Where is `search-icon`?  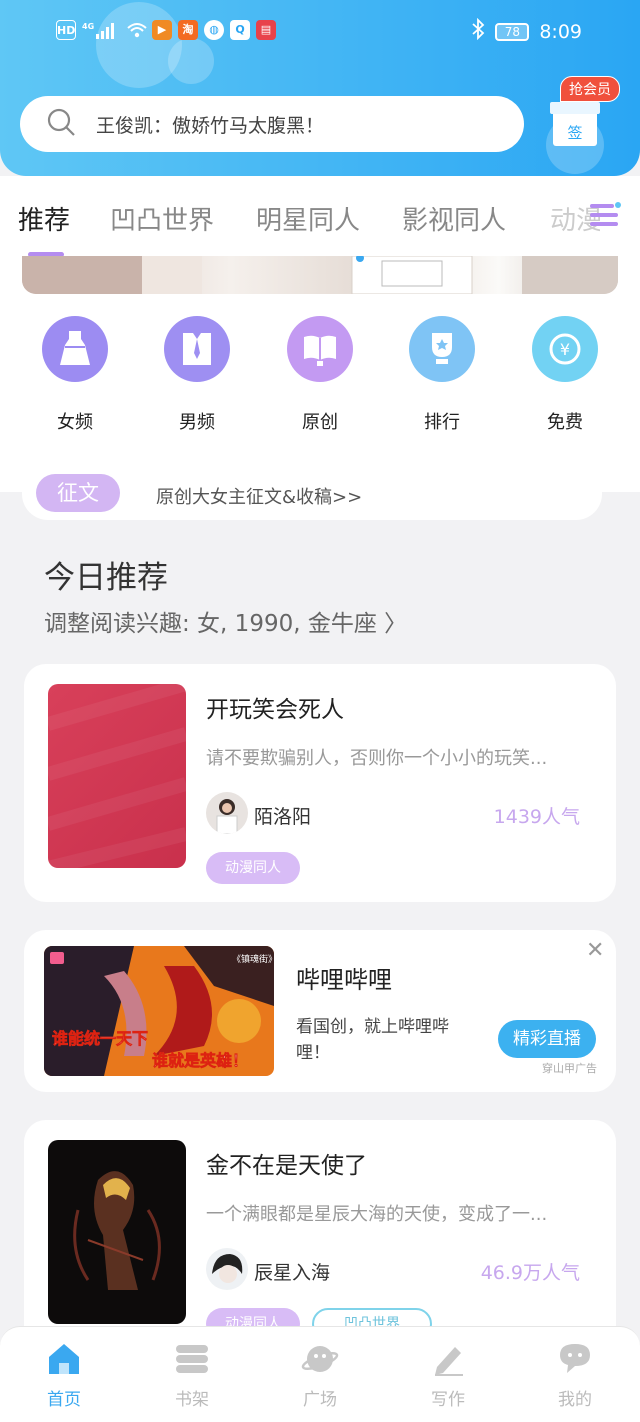 search-icon is located at coordinates (61, 124).